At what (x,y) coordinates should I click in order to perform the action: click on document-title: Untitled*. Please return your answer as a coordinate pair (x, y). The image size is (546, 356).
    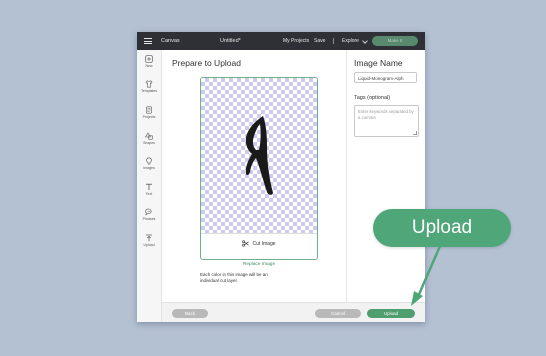
    Looking at the image, I should click on (230, 41).